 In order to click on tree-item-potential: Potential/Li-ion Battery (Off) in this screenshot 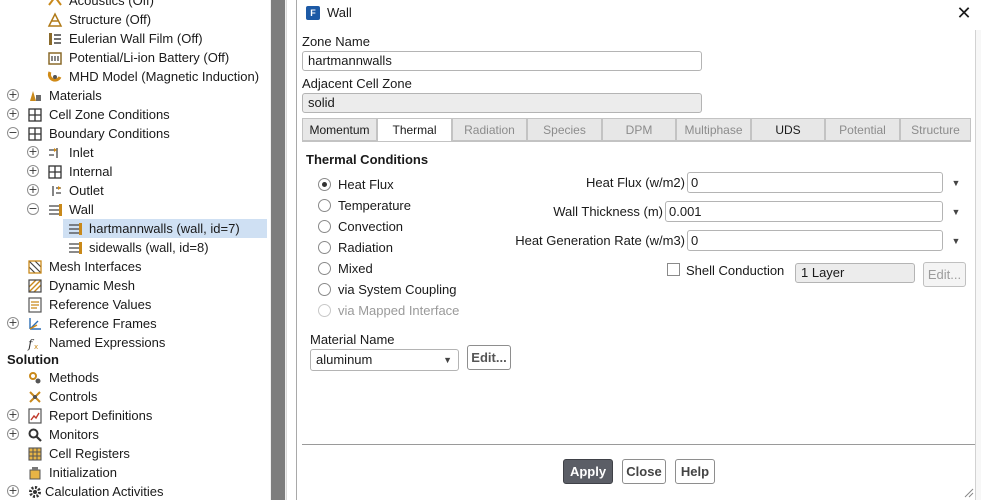, I will do `click(135, 57)`.